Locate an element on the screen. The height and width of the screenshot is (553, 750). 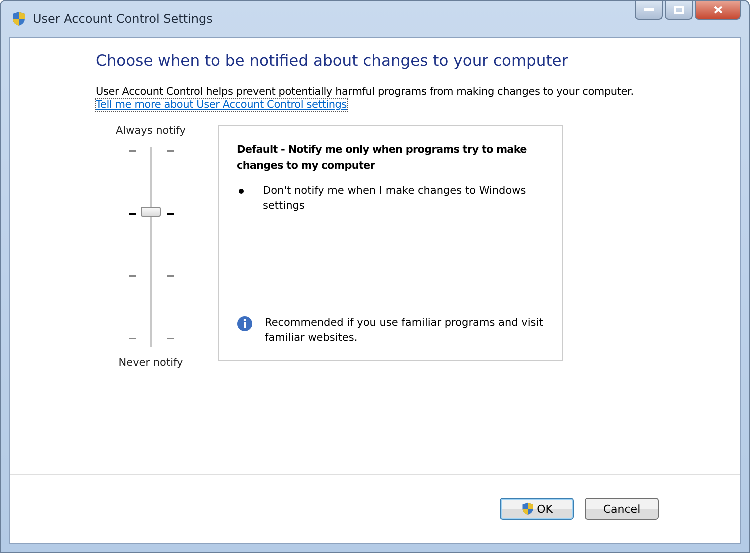
description-bullet: Don't notify me when I make changes to Windows settings is located at coordinates (395, 199).